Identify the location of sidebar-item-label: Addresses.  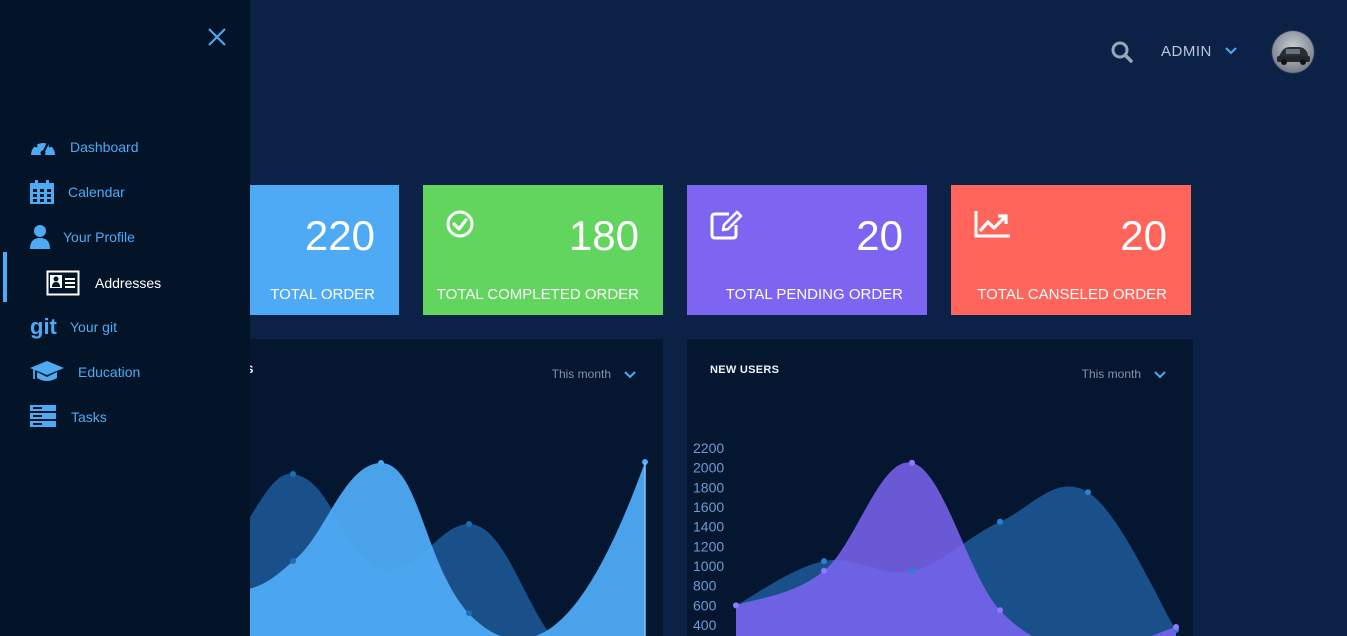
(128, 283).